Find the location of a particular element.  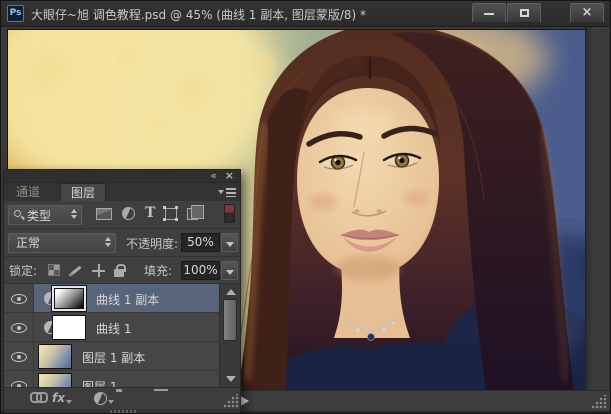

filter-on-off-toggle is located at coordinates (229, 213).